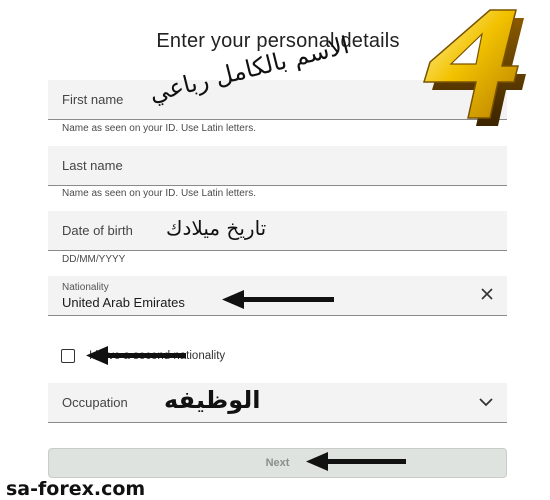  Describe the element at coordinates (68, 356) in the screenshot. I see `second-nationality-checkbox` at that location.